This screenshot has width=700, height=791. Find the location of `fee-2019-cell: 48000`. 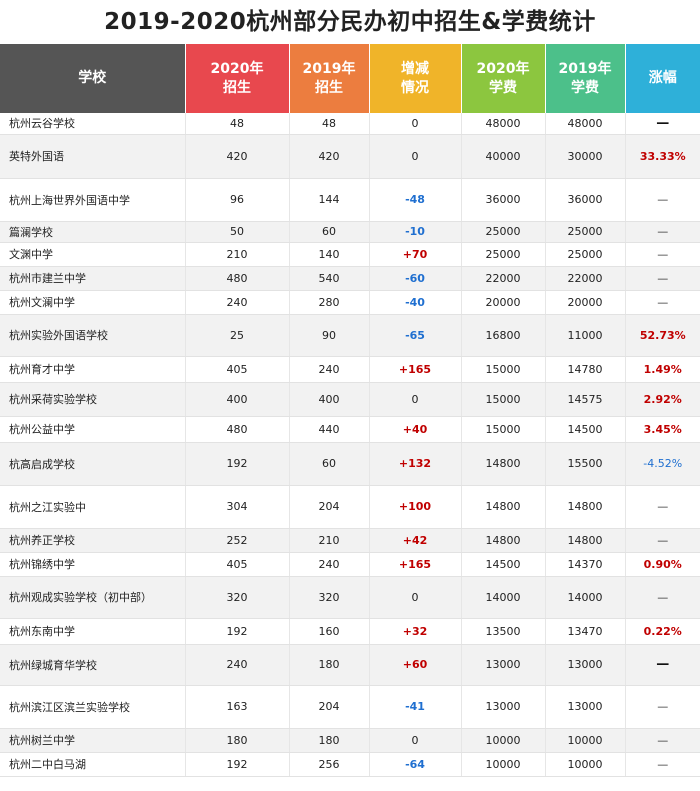

fee-2019-cell: 48000 is located at coordinates (585, 124).